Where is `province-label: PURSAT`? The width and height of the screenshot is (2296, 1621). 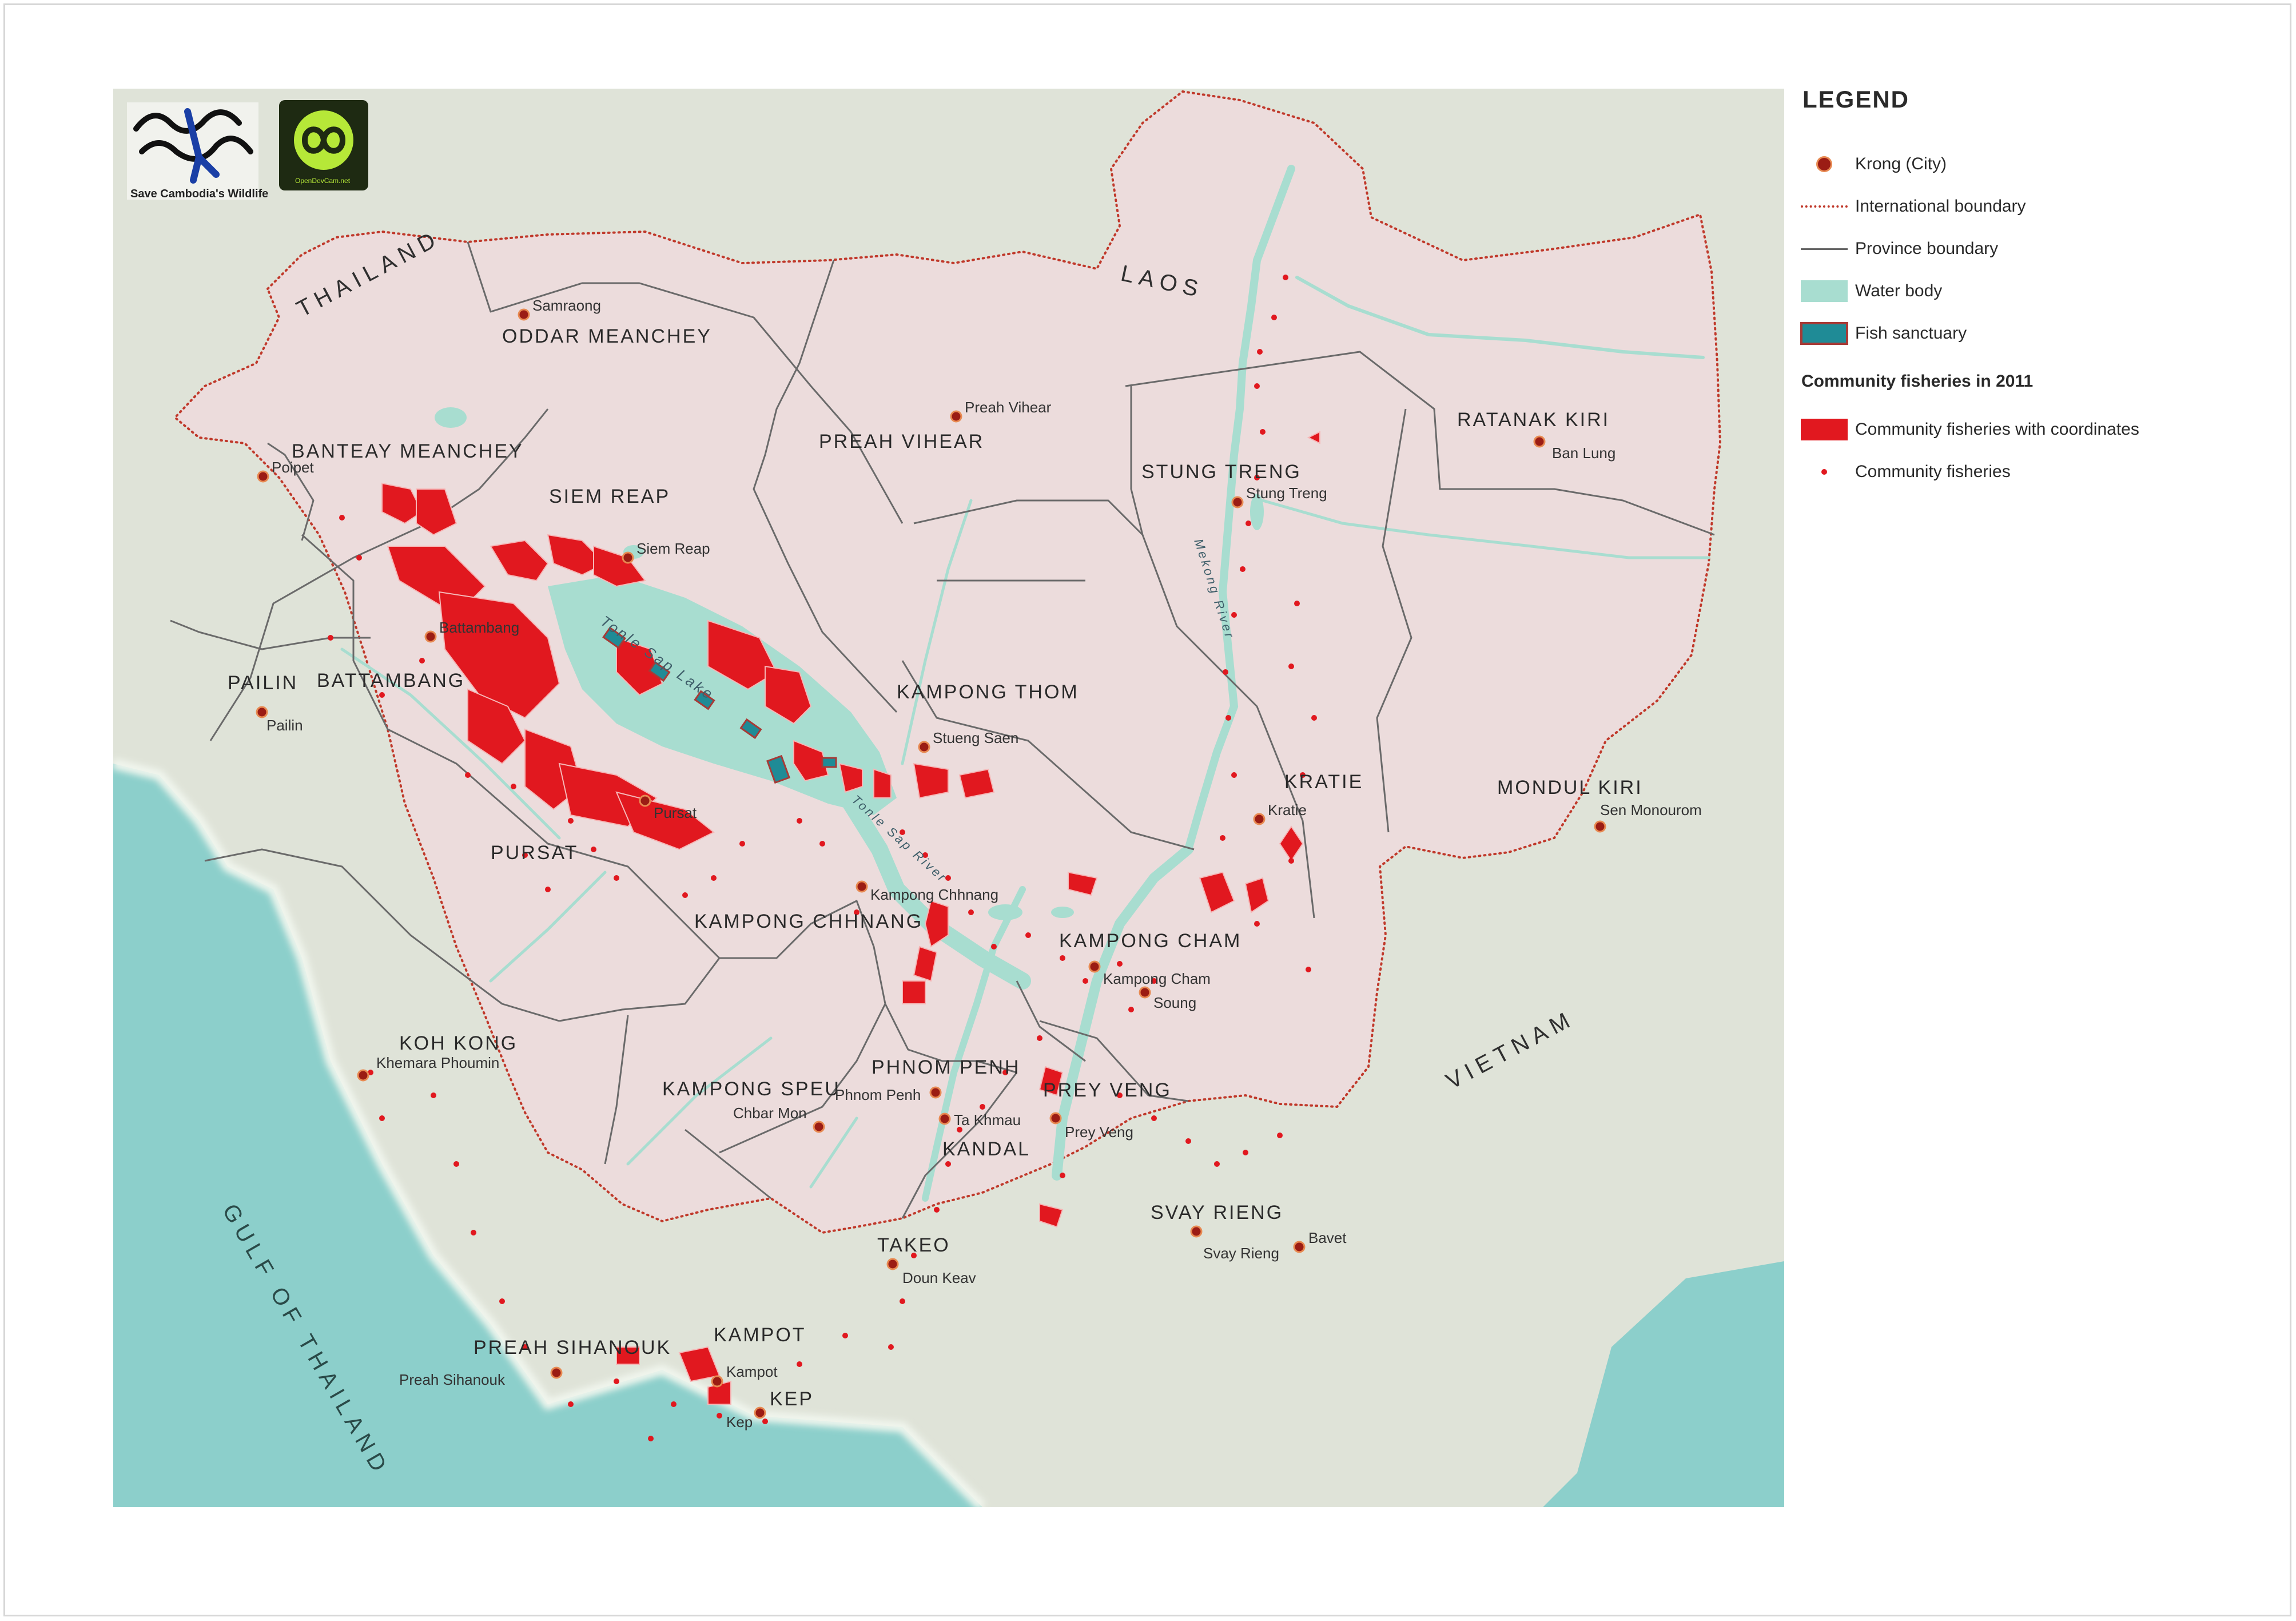
province-label: PURSAT is located at coordinates (534, 853).